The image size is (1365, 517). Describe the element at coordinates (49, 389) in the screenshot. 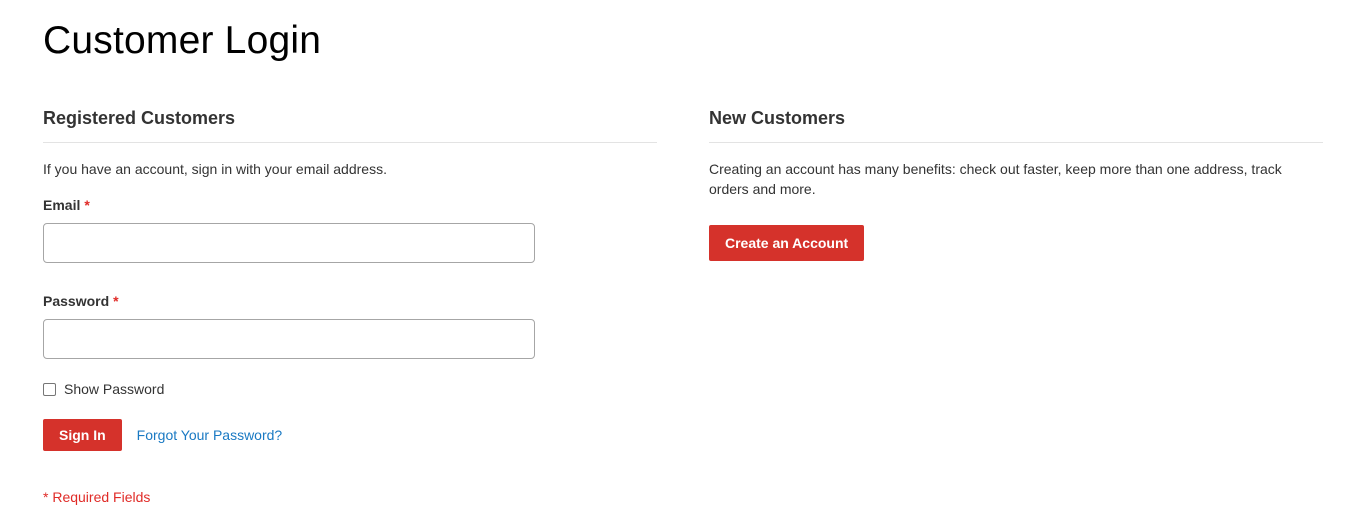

I see `show-password-checkbox` at that location.